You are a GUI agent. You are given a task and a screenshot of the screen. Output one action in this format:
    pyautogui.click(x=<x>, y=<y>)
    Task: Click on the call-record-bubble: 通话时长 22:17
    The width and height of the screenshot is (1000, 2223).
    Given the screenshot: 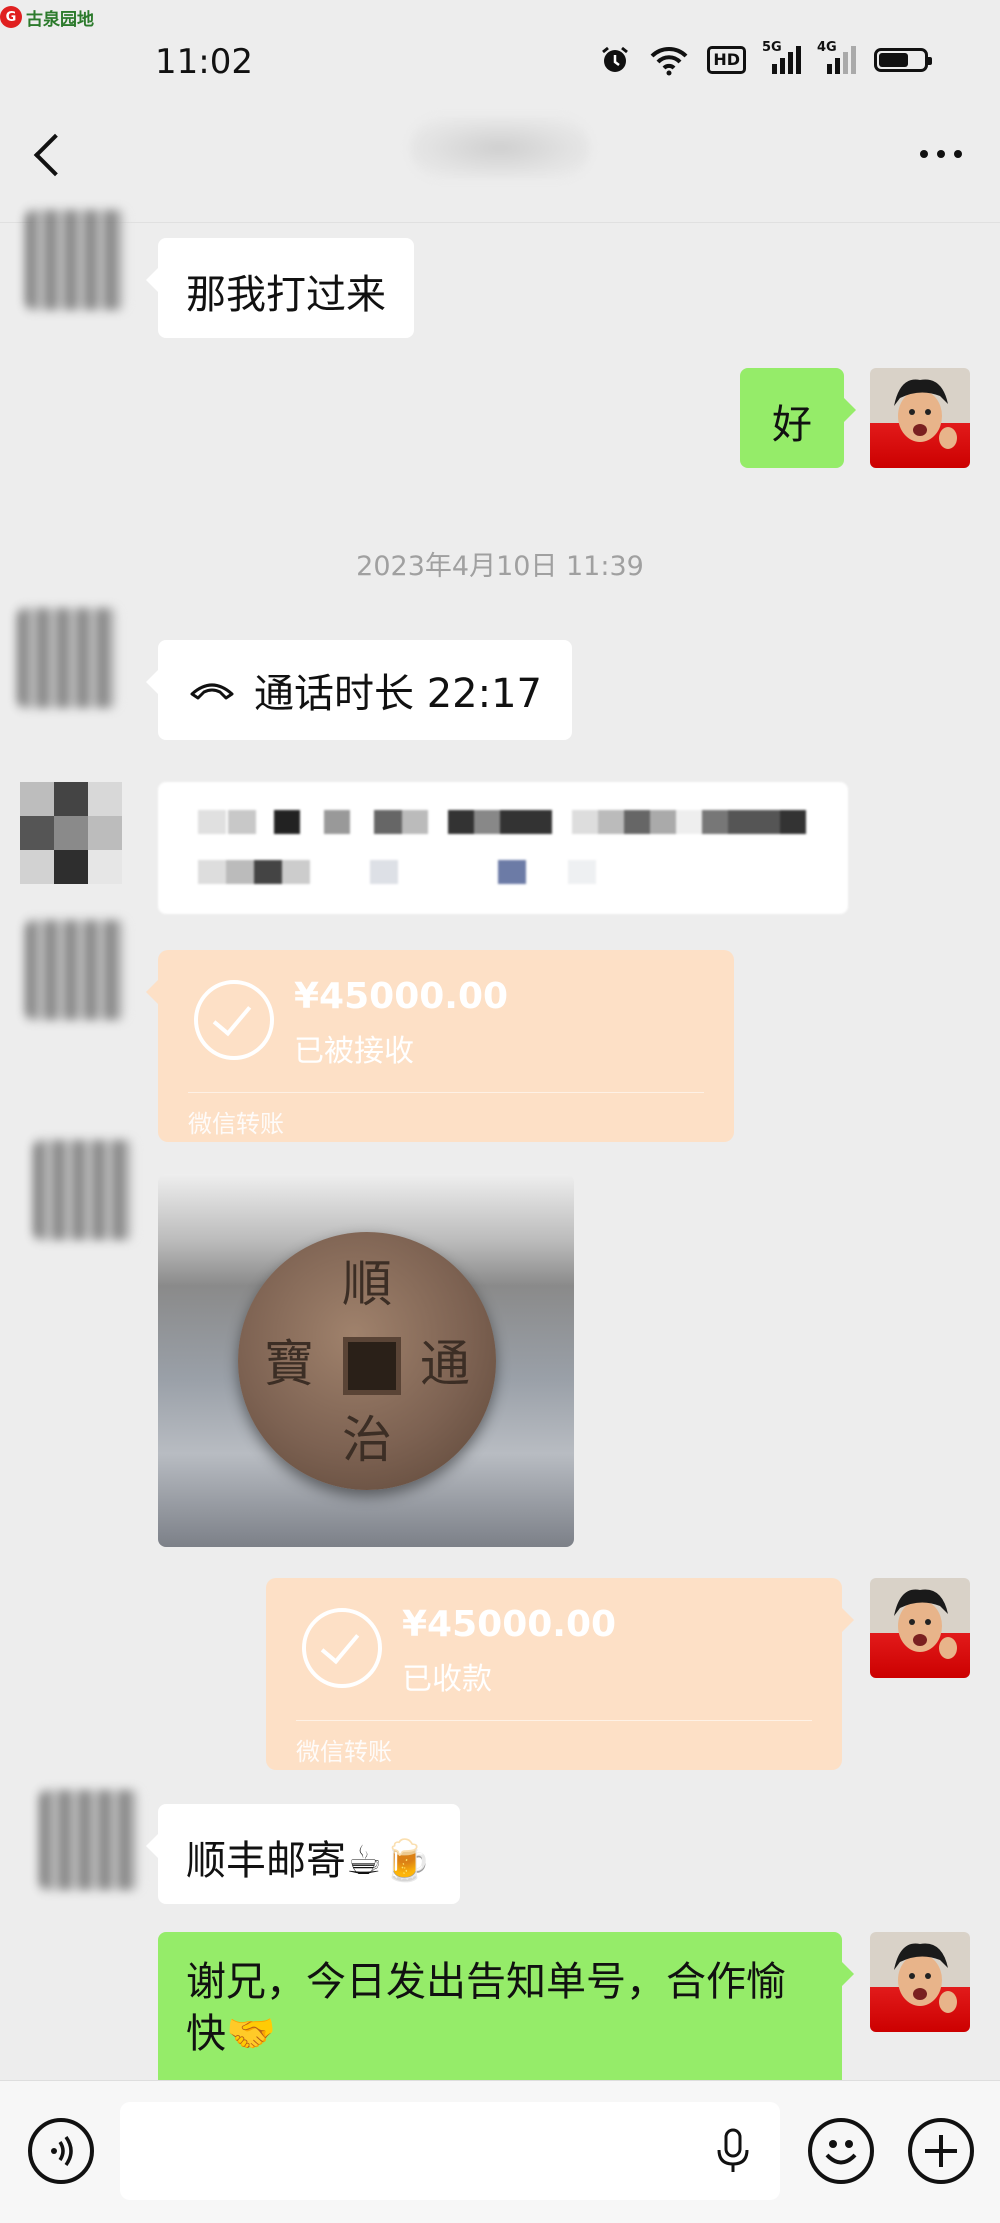 What is the action you would take?
    pyautogui.click(x=359, y=690)
    